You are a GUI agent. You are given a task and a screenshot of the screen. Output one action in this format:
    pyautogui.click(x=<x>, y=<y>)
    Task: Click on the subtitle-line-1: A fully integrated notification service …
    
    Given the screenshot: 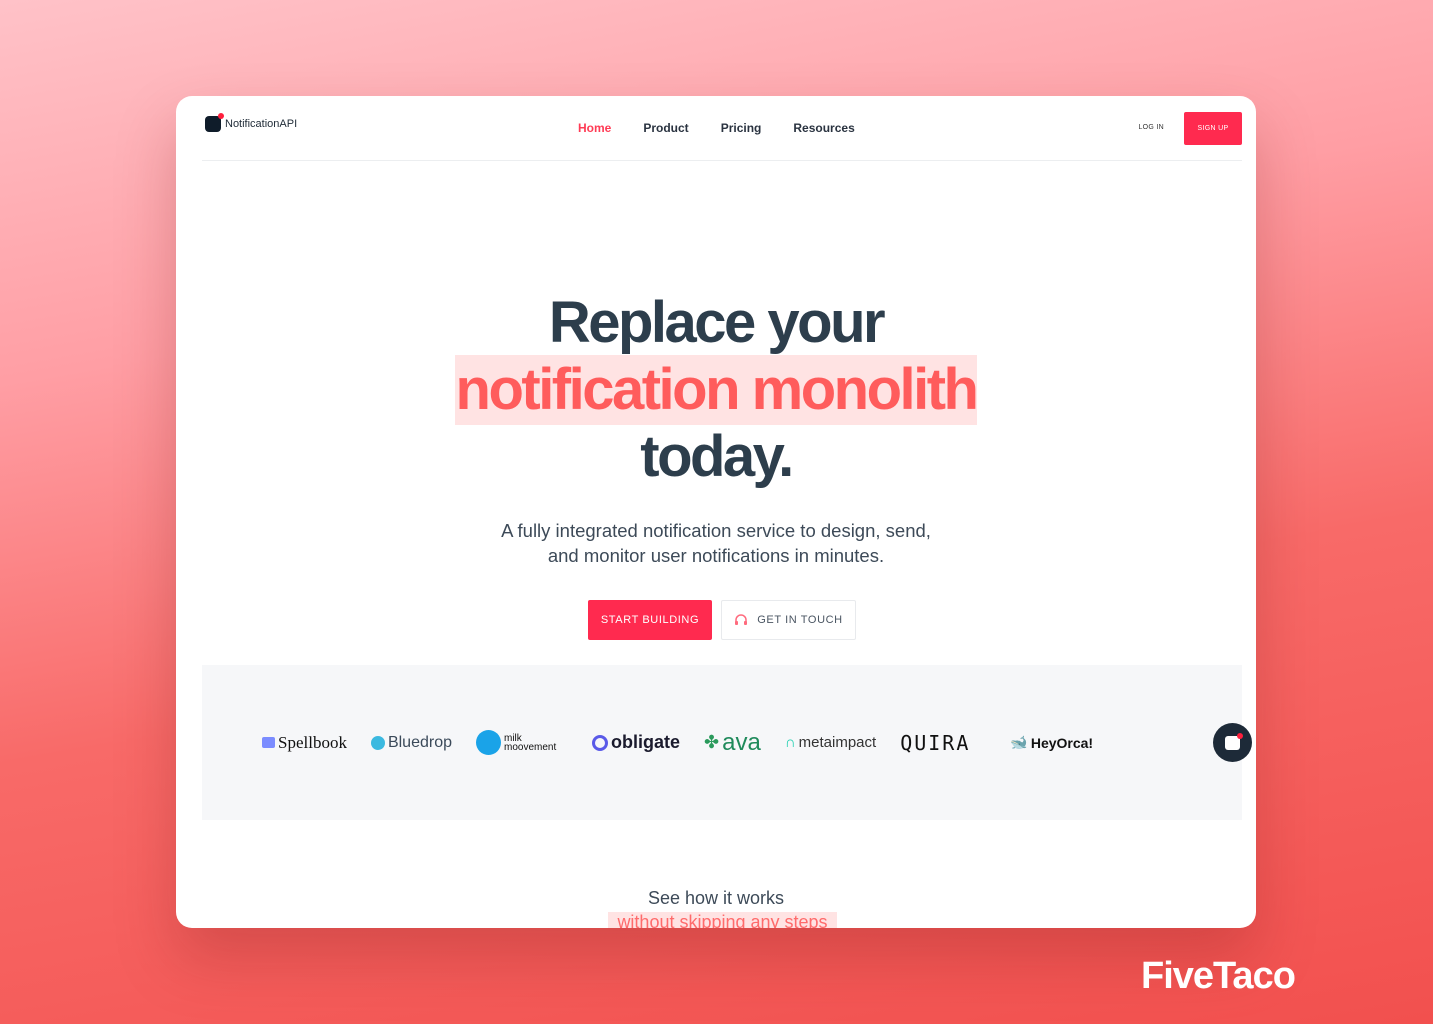 What is the action you would take?
    pyautogui.click(x=716, y=530)
    